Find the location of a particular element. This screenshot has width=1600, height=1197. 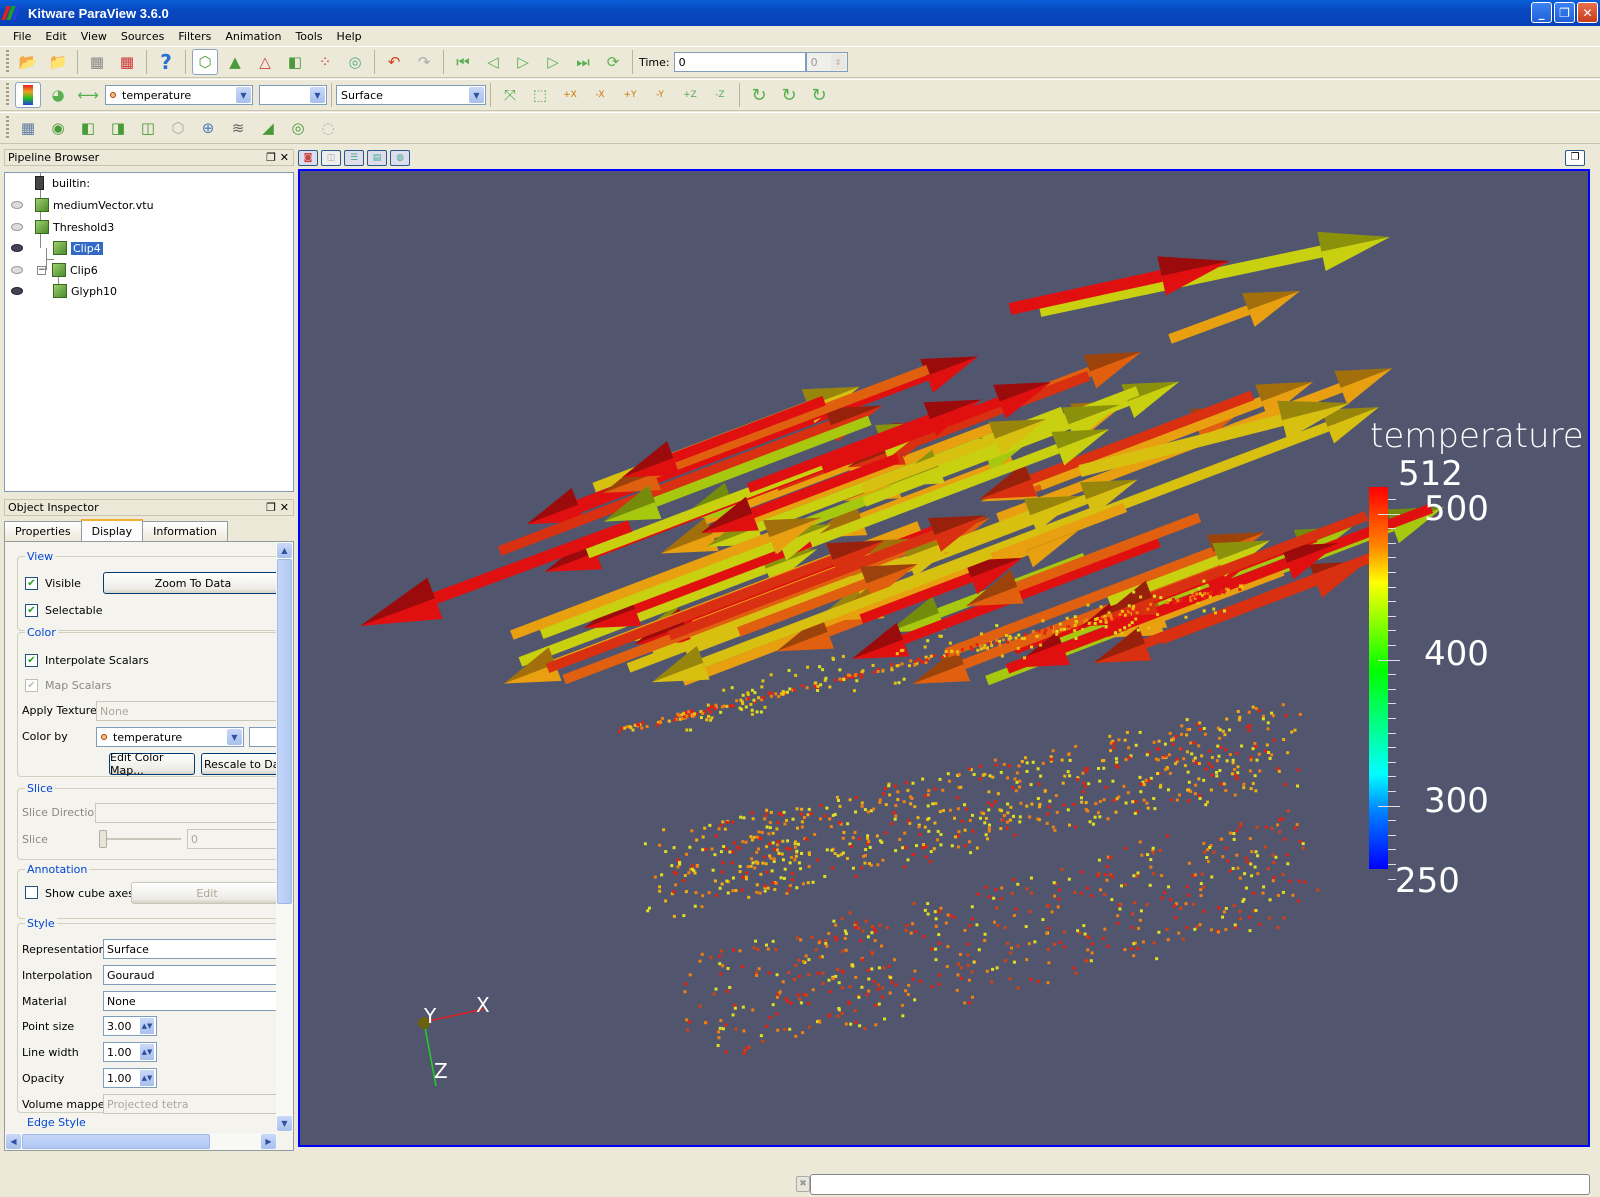

disconnect-icon: ▦ is located at coordinates (127, 62).